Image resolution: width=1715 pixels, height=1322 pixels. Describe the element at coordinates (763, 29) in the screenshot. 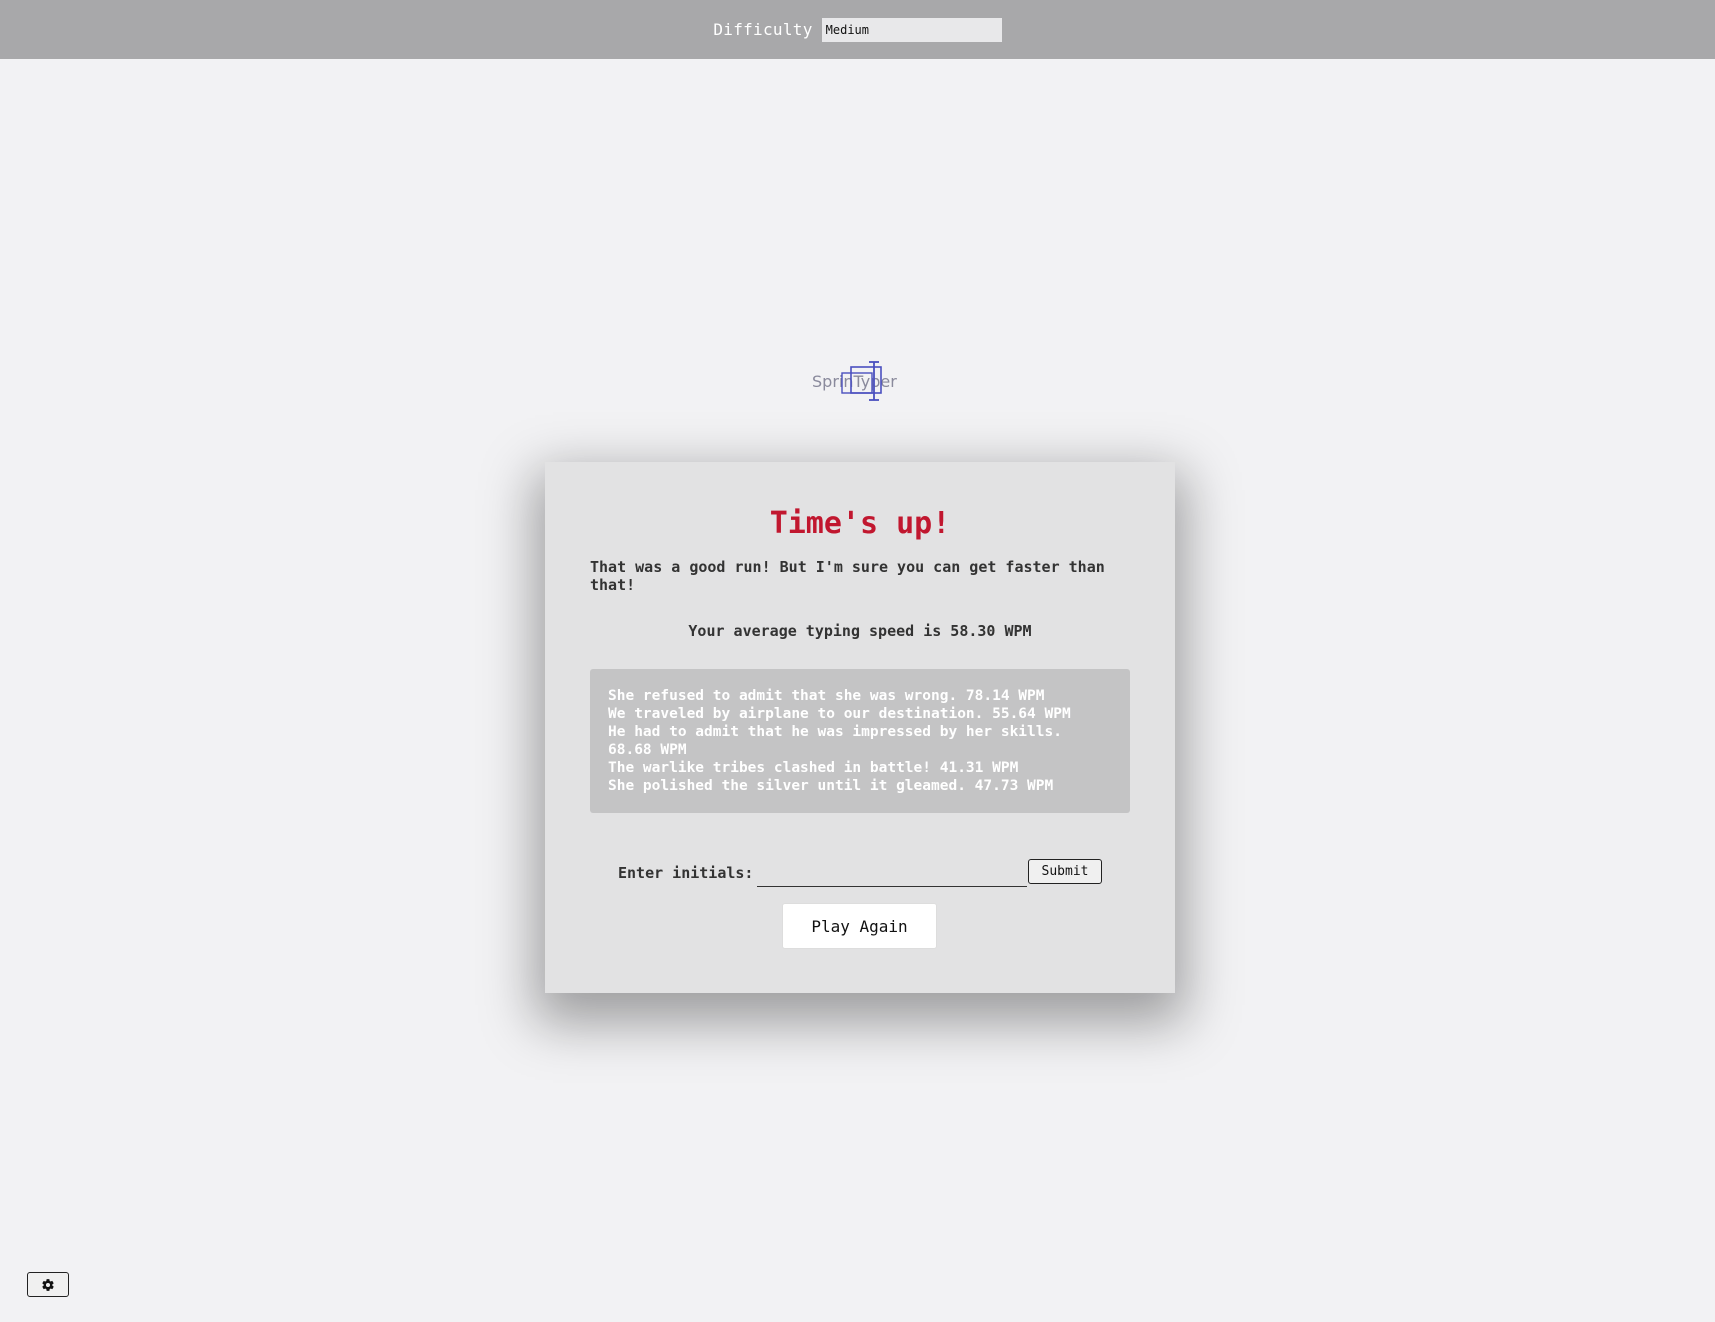

I see `difficulty-label: Difficulty` at that location.